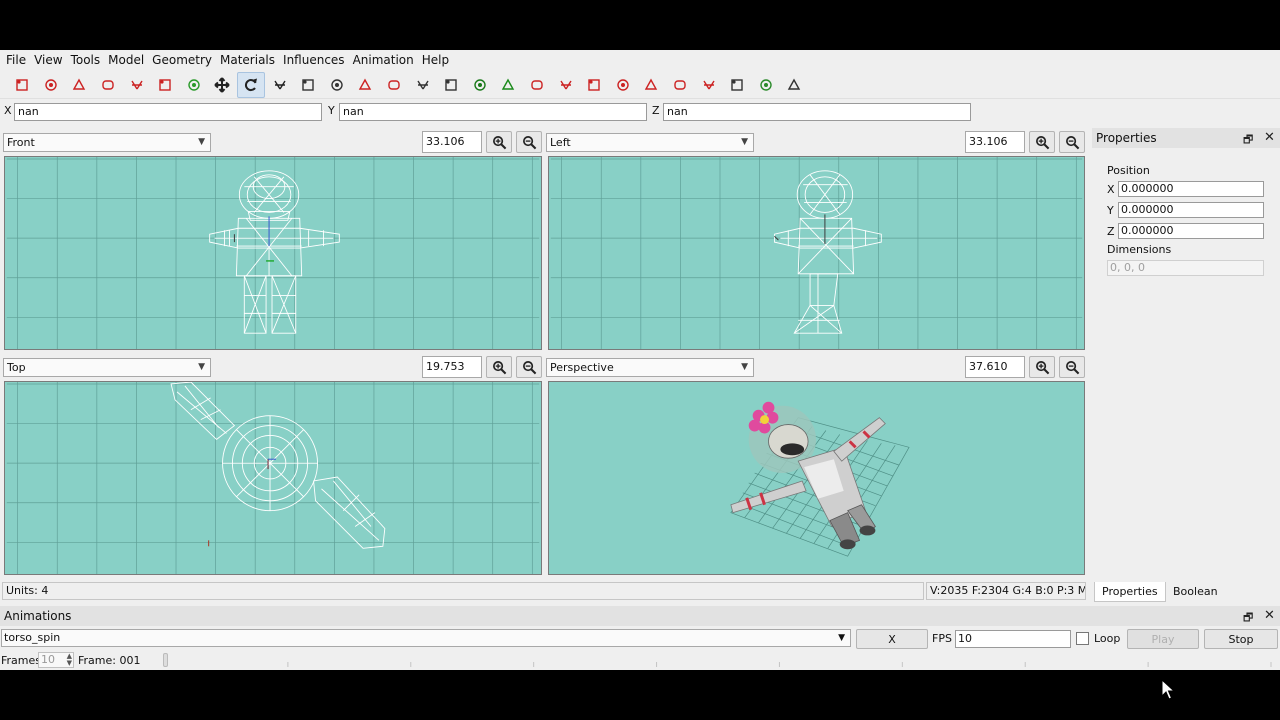 Image resolution: width=1280 pixels, height=720 pixels. I want to click on menu-model: Model, so click(126, 60).